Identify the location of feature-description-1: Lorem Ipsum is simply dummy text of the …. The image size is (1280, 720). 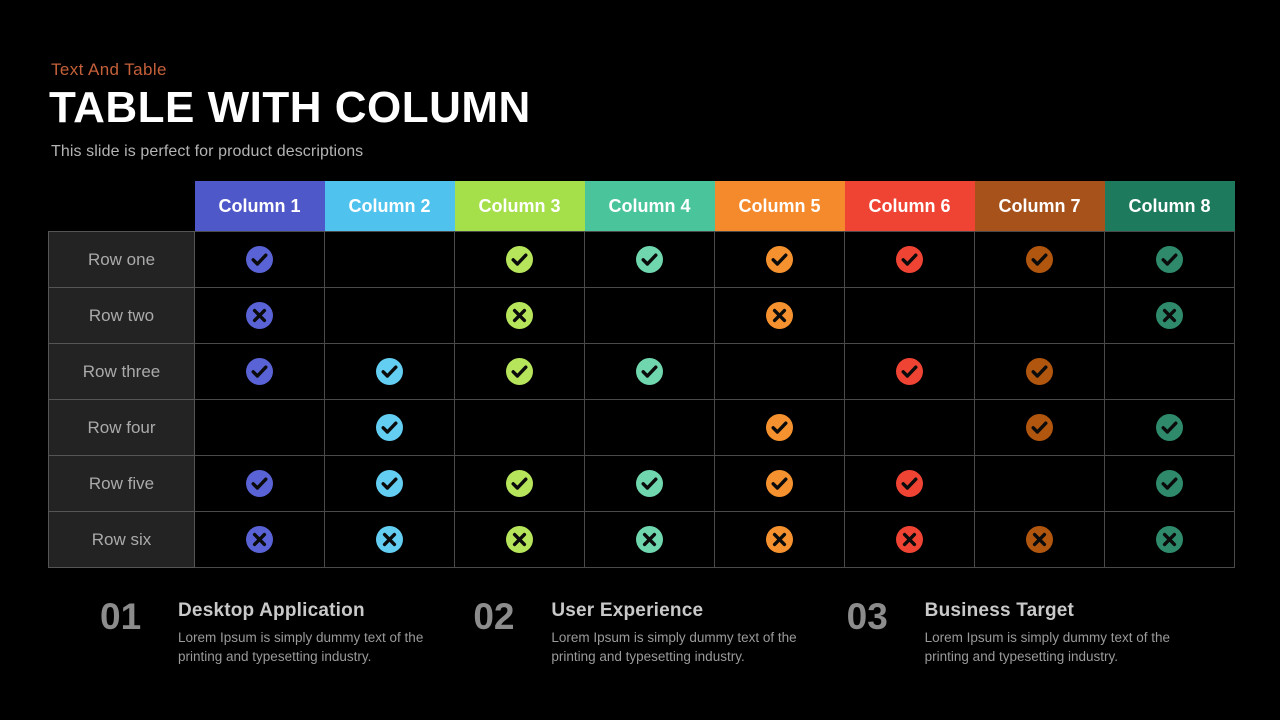
(301, 647).